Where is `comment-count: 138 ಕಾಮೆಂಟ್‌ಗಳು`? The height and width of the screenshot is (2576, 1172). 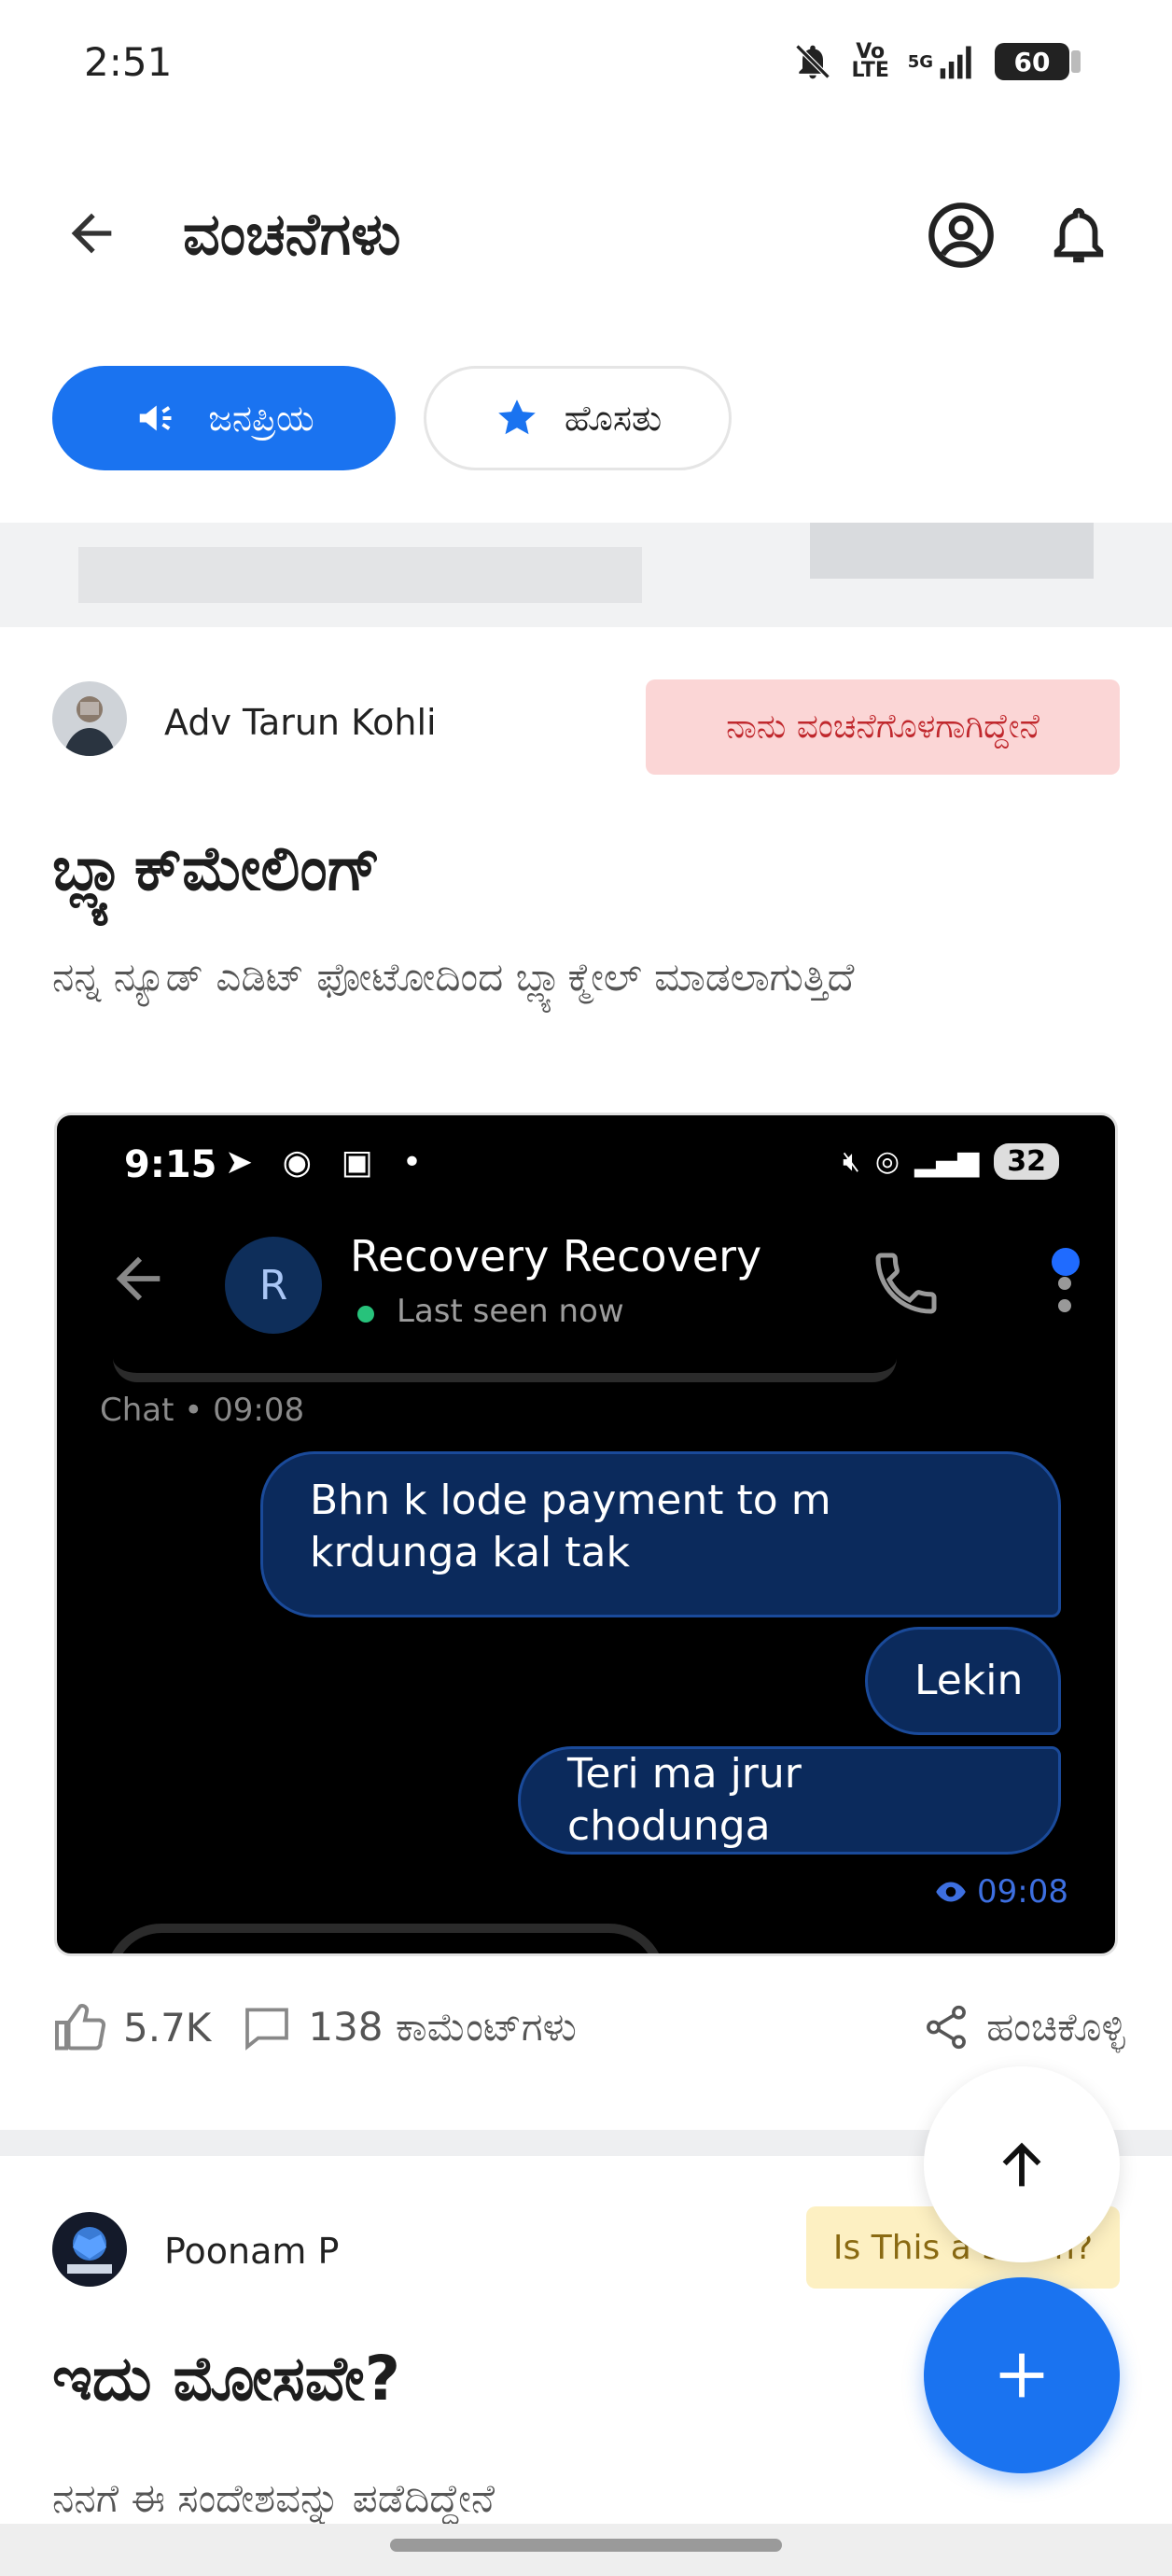
comment-count: 138 ಕಾಮೆಂಟ್‌ಗಳು is located at coordinates (442, 2027).